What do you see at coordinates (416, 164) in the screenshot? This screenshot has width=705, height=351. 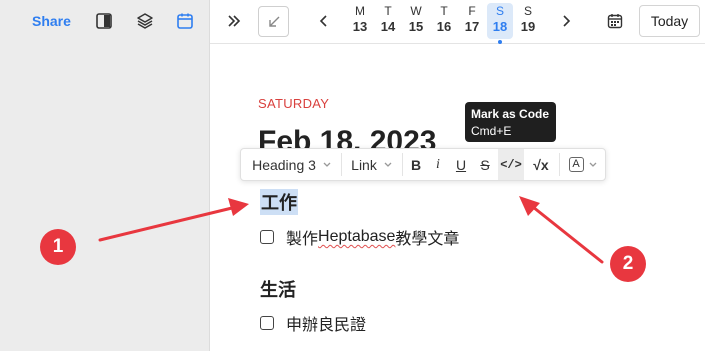 I see `bold-button: B` at bounding box center [416, 164].